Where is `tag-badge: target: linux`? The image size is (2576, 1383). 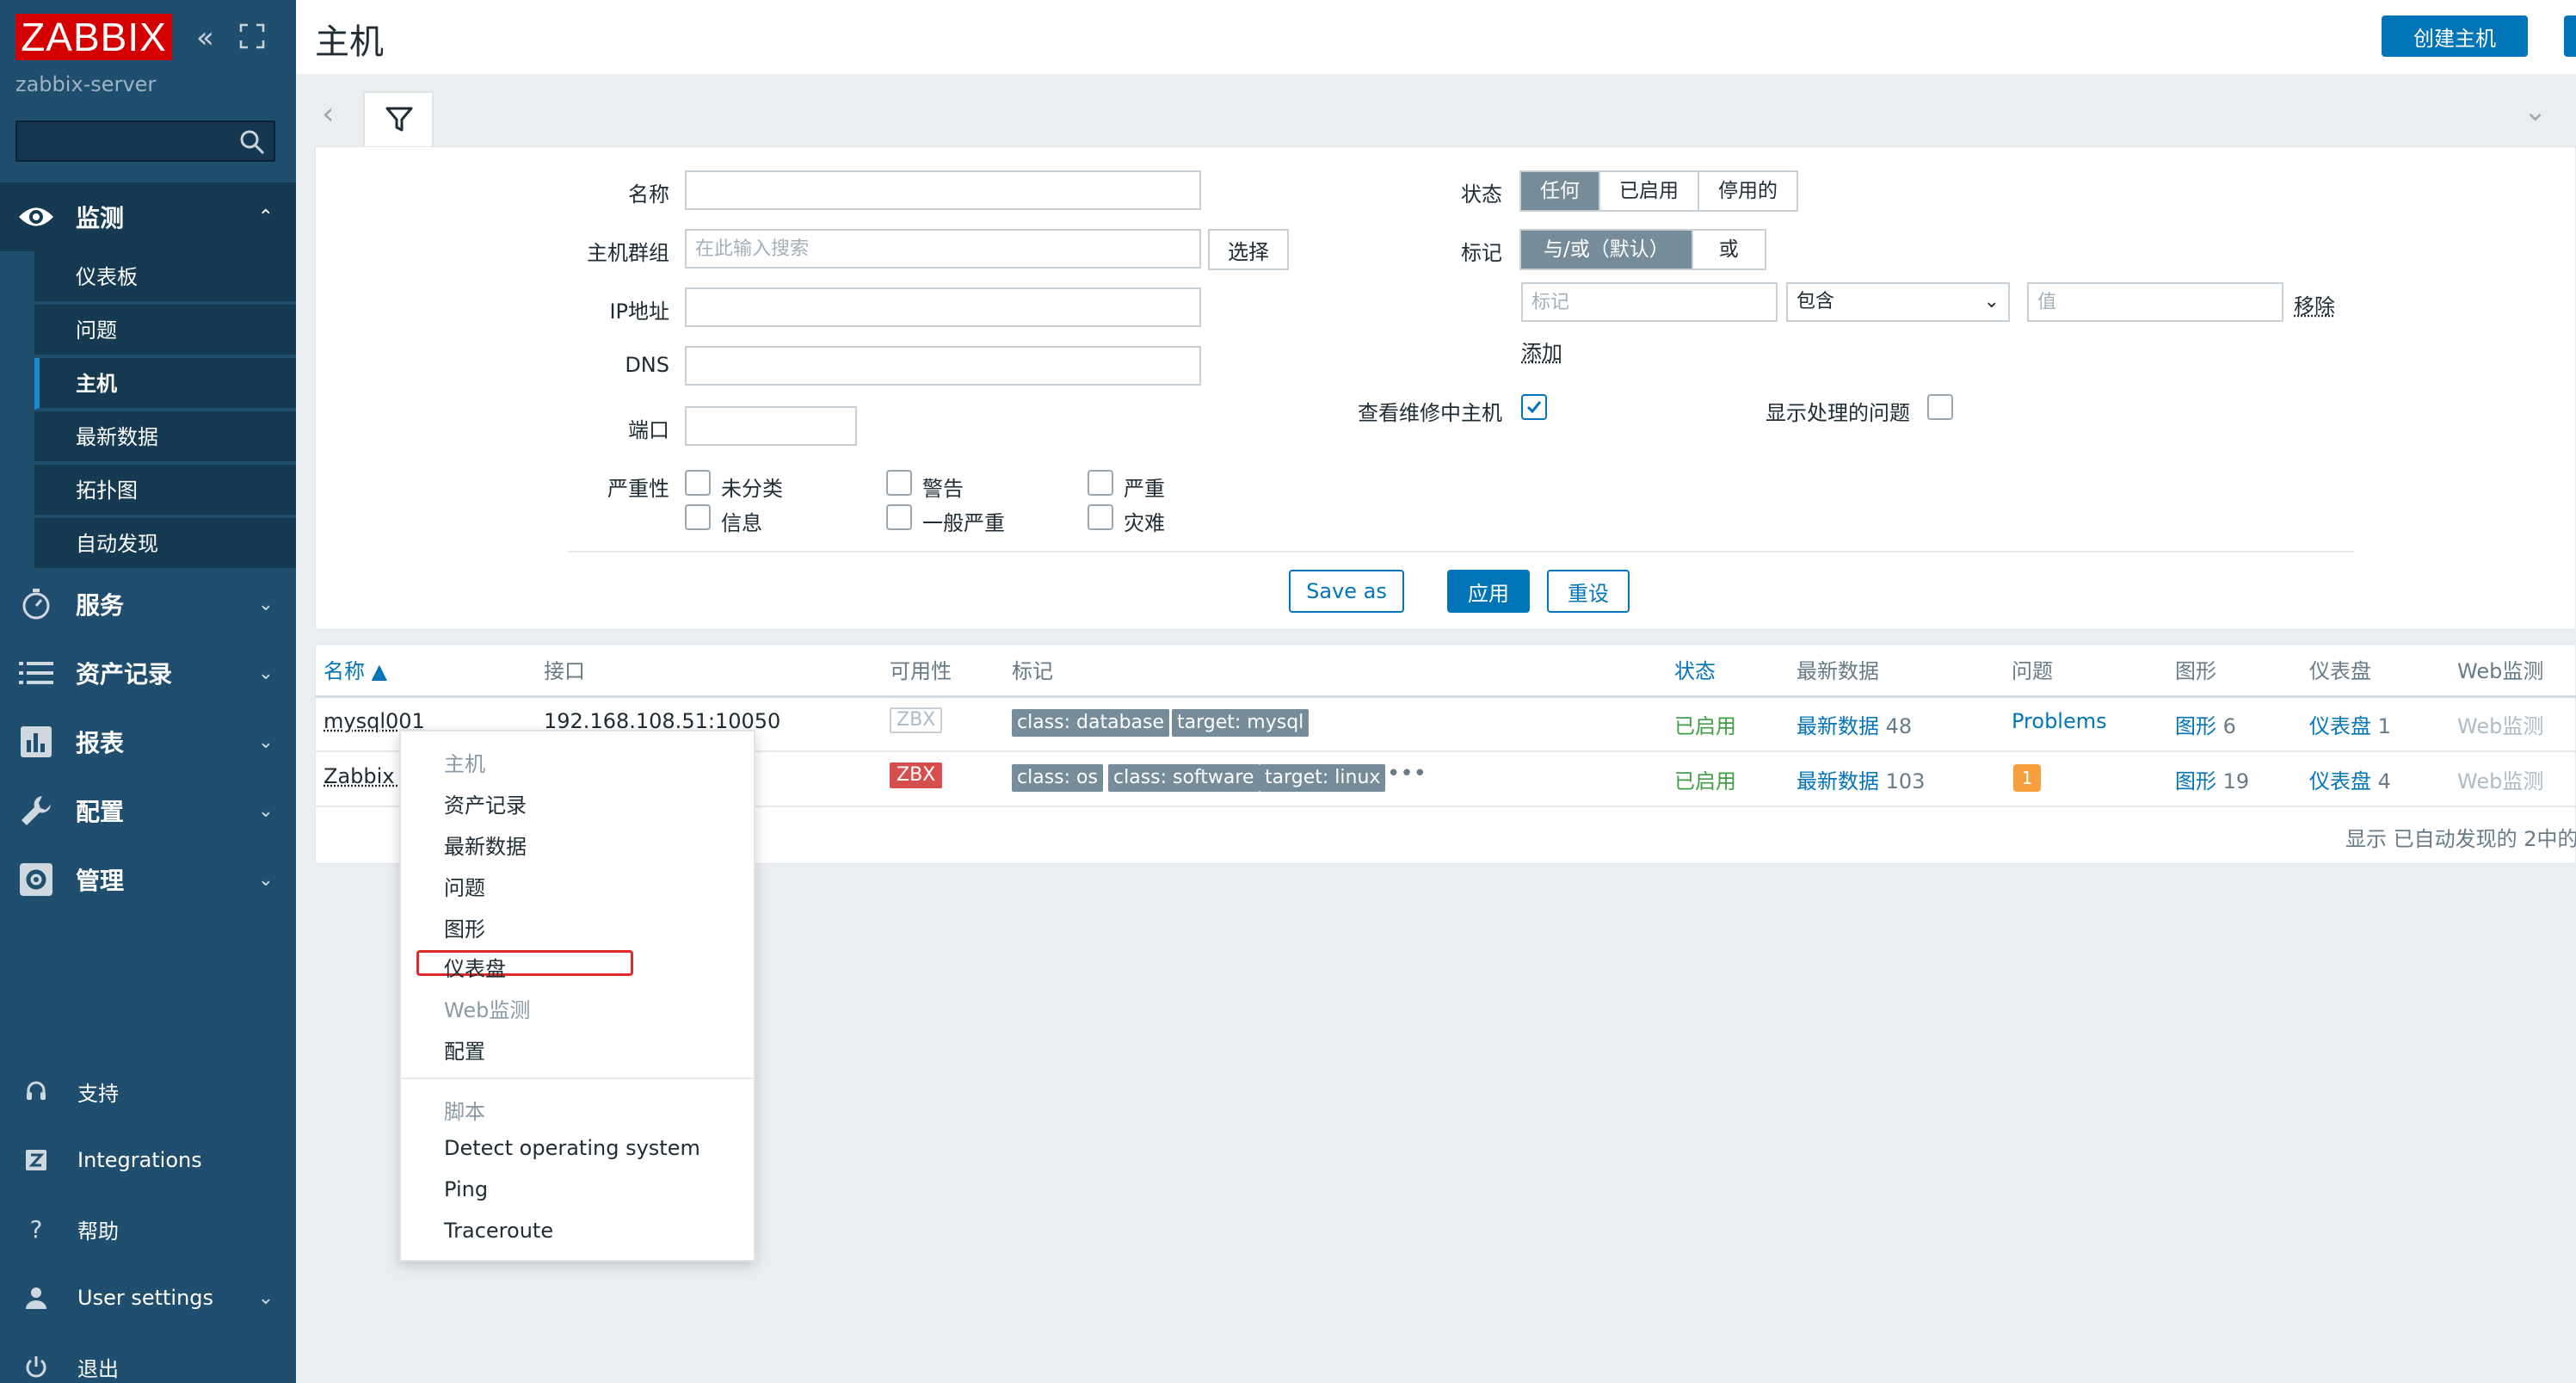 tag-badge: target: linux is located at coordinates (1323, 778).